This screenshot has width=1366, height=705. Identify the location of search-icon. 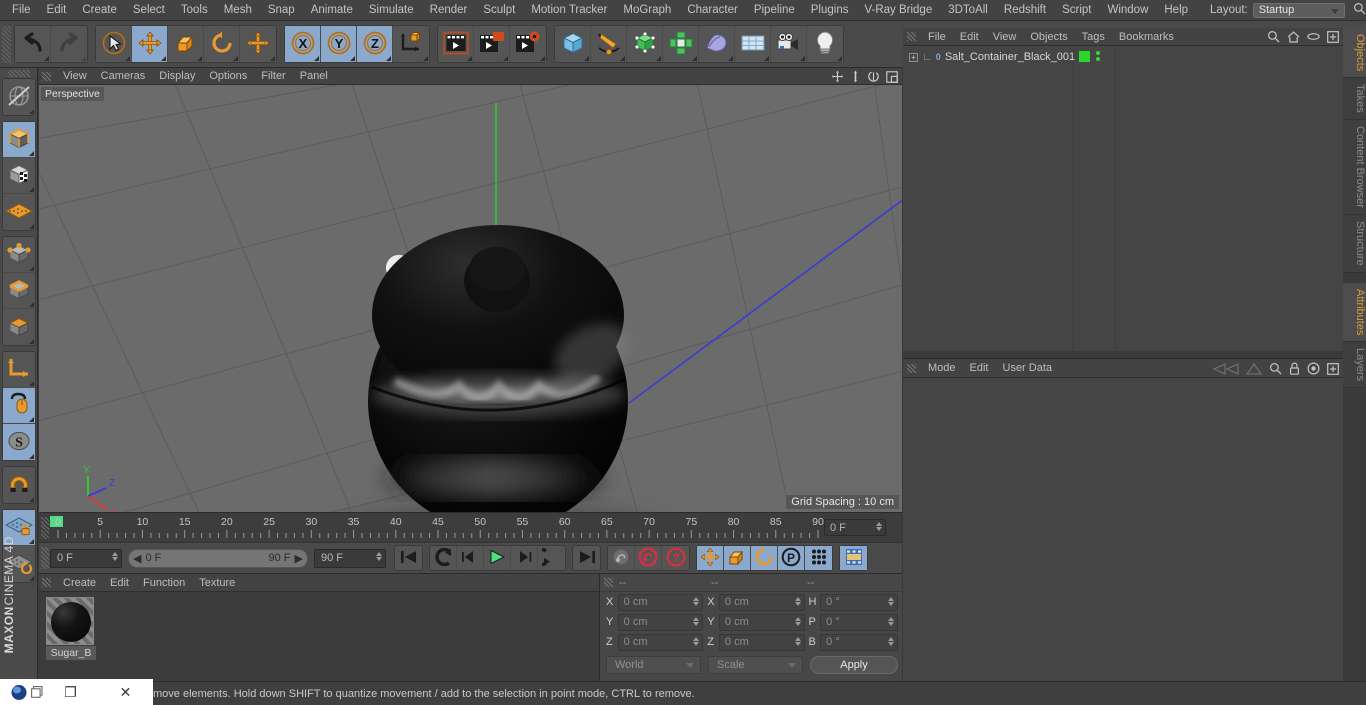
(1275, 370).